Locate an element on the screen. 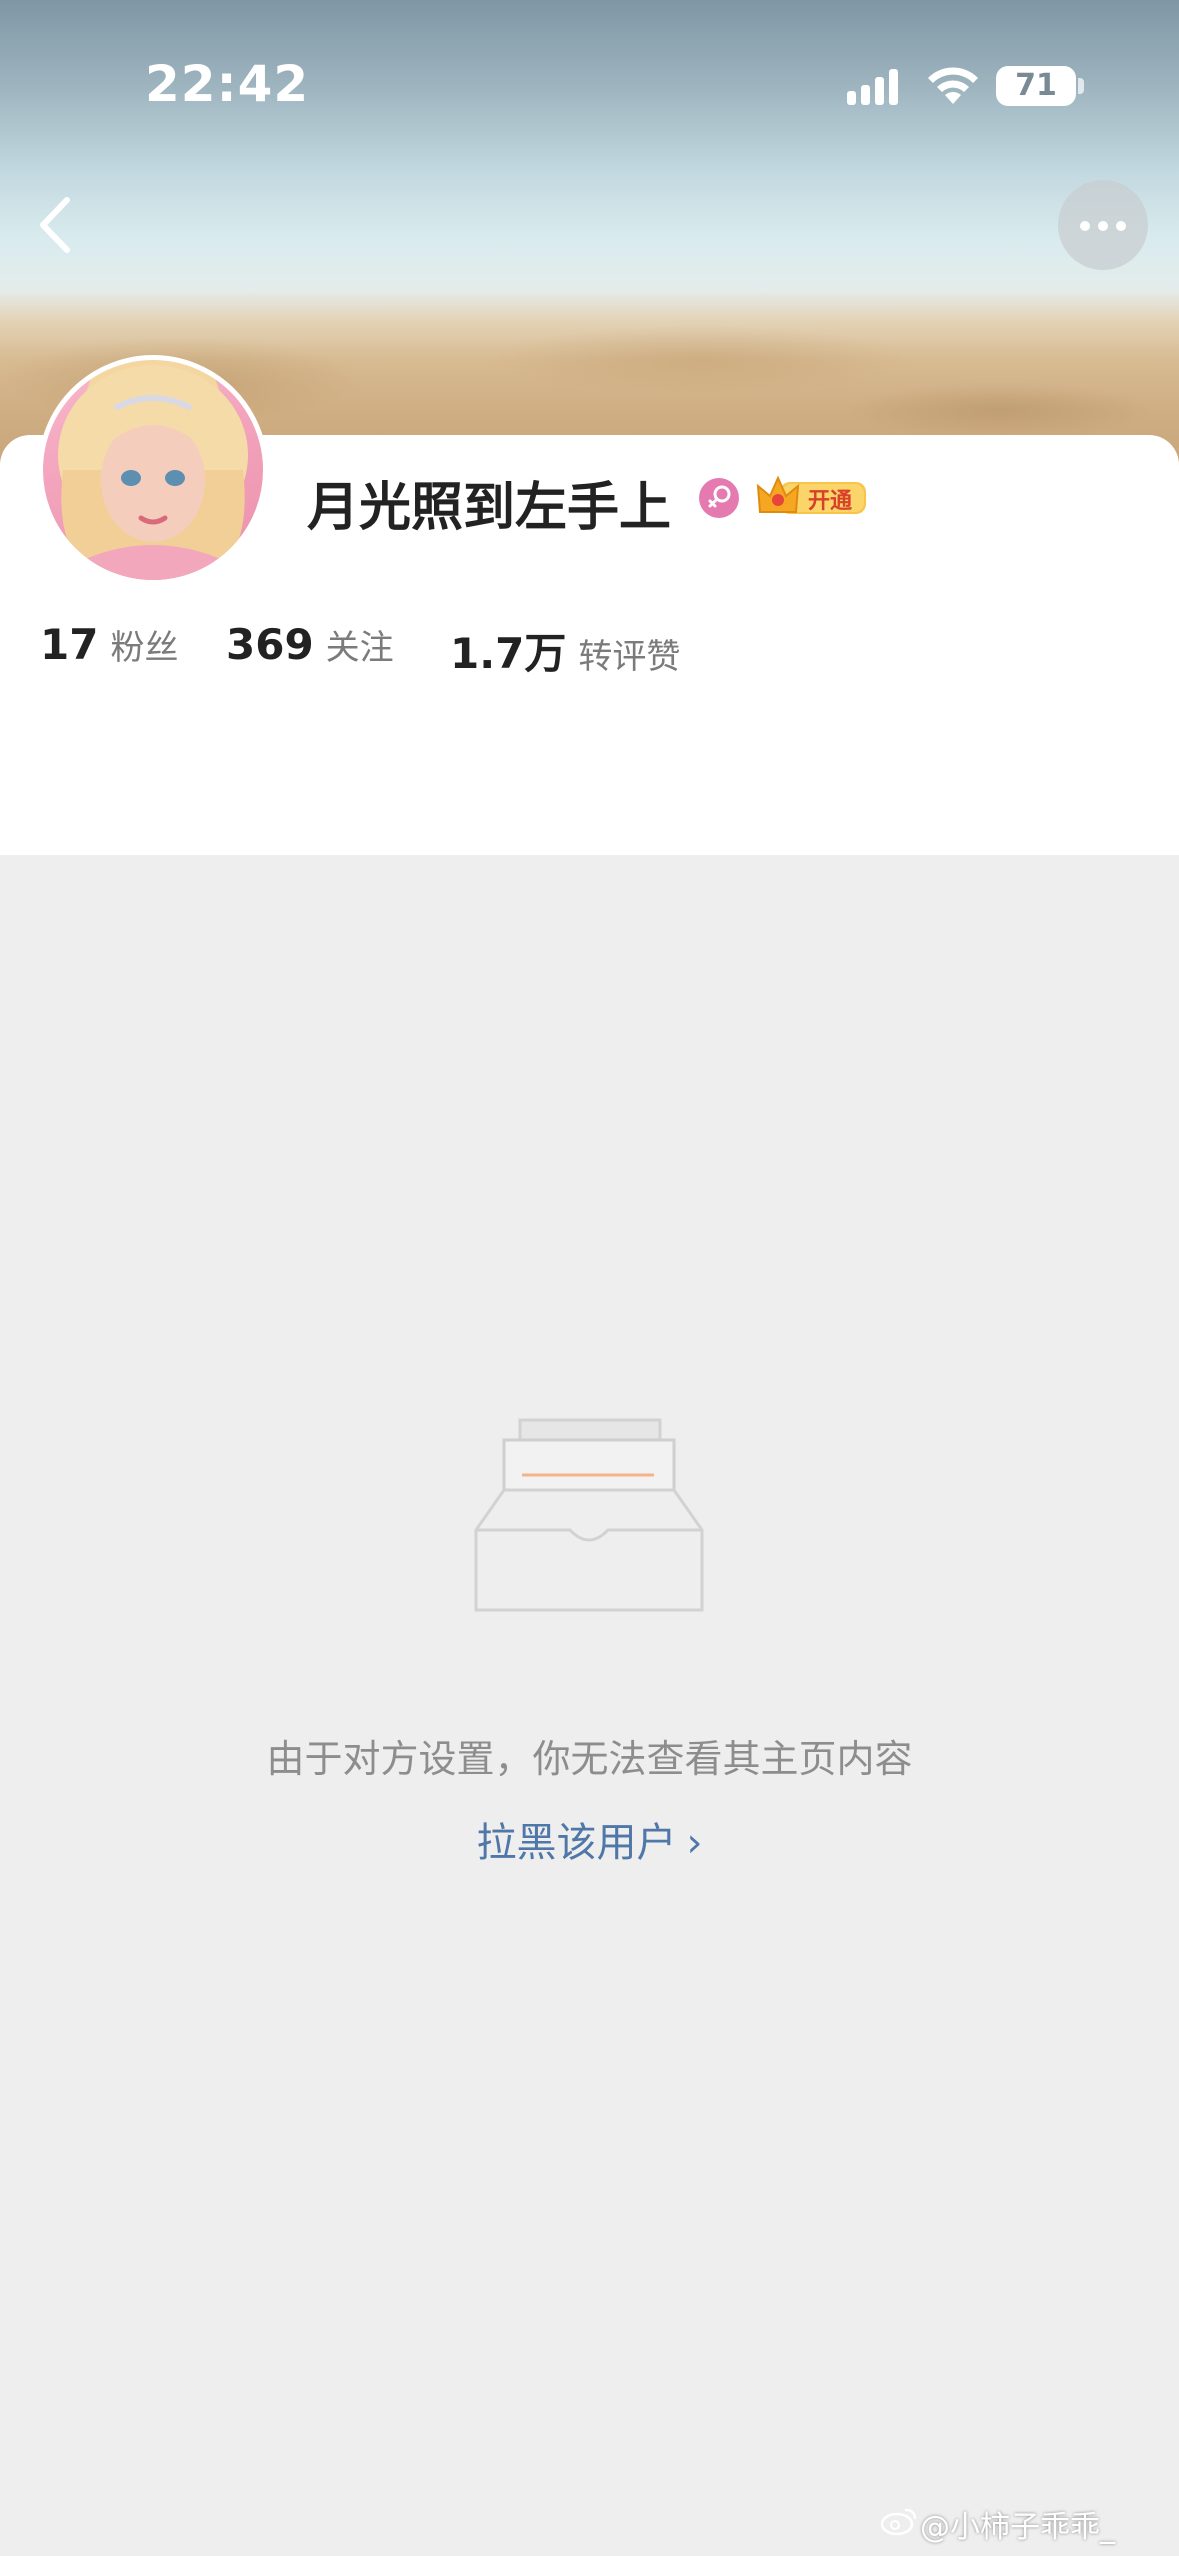  username: 月光照到左手上 is located at coordinates (489, 508).